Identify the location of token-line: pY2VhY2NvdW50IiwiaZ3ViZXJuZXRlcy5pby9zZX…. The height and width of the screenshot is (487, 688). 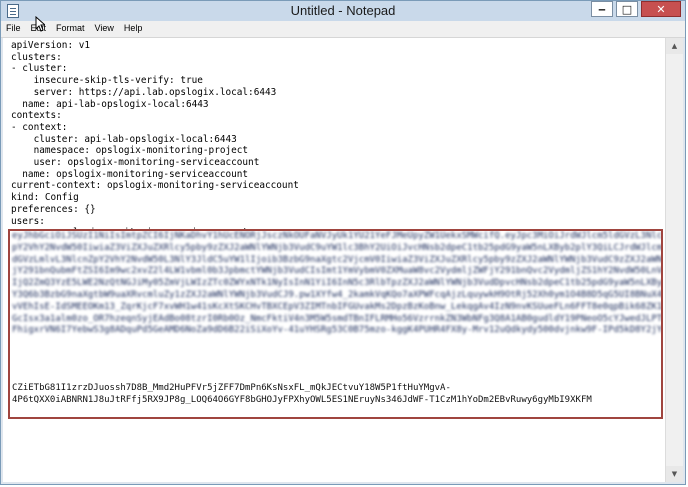
(337, 247).